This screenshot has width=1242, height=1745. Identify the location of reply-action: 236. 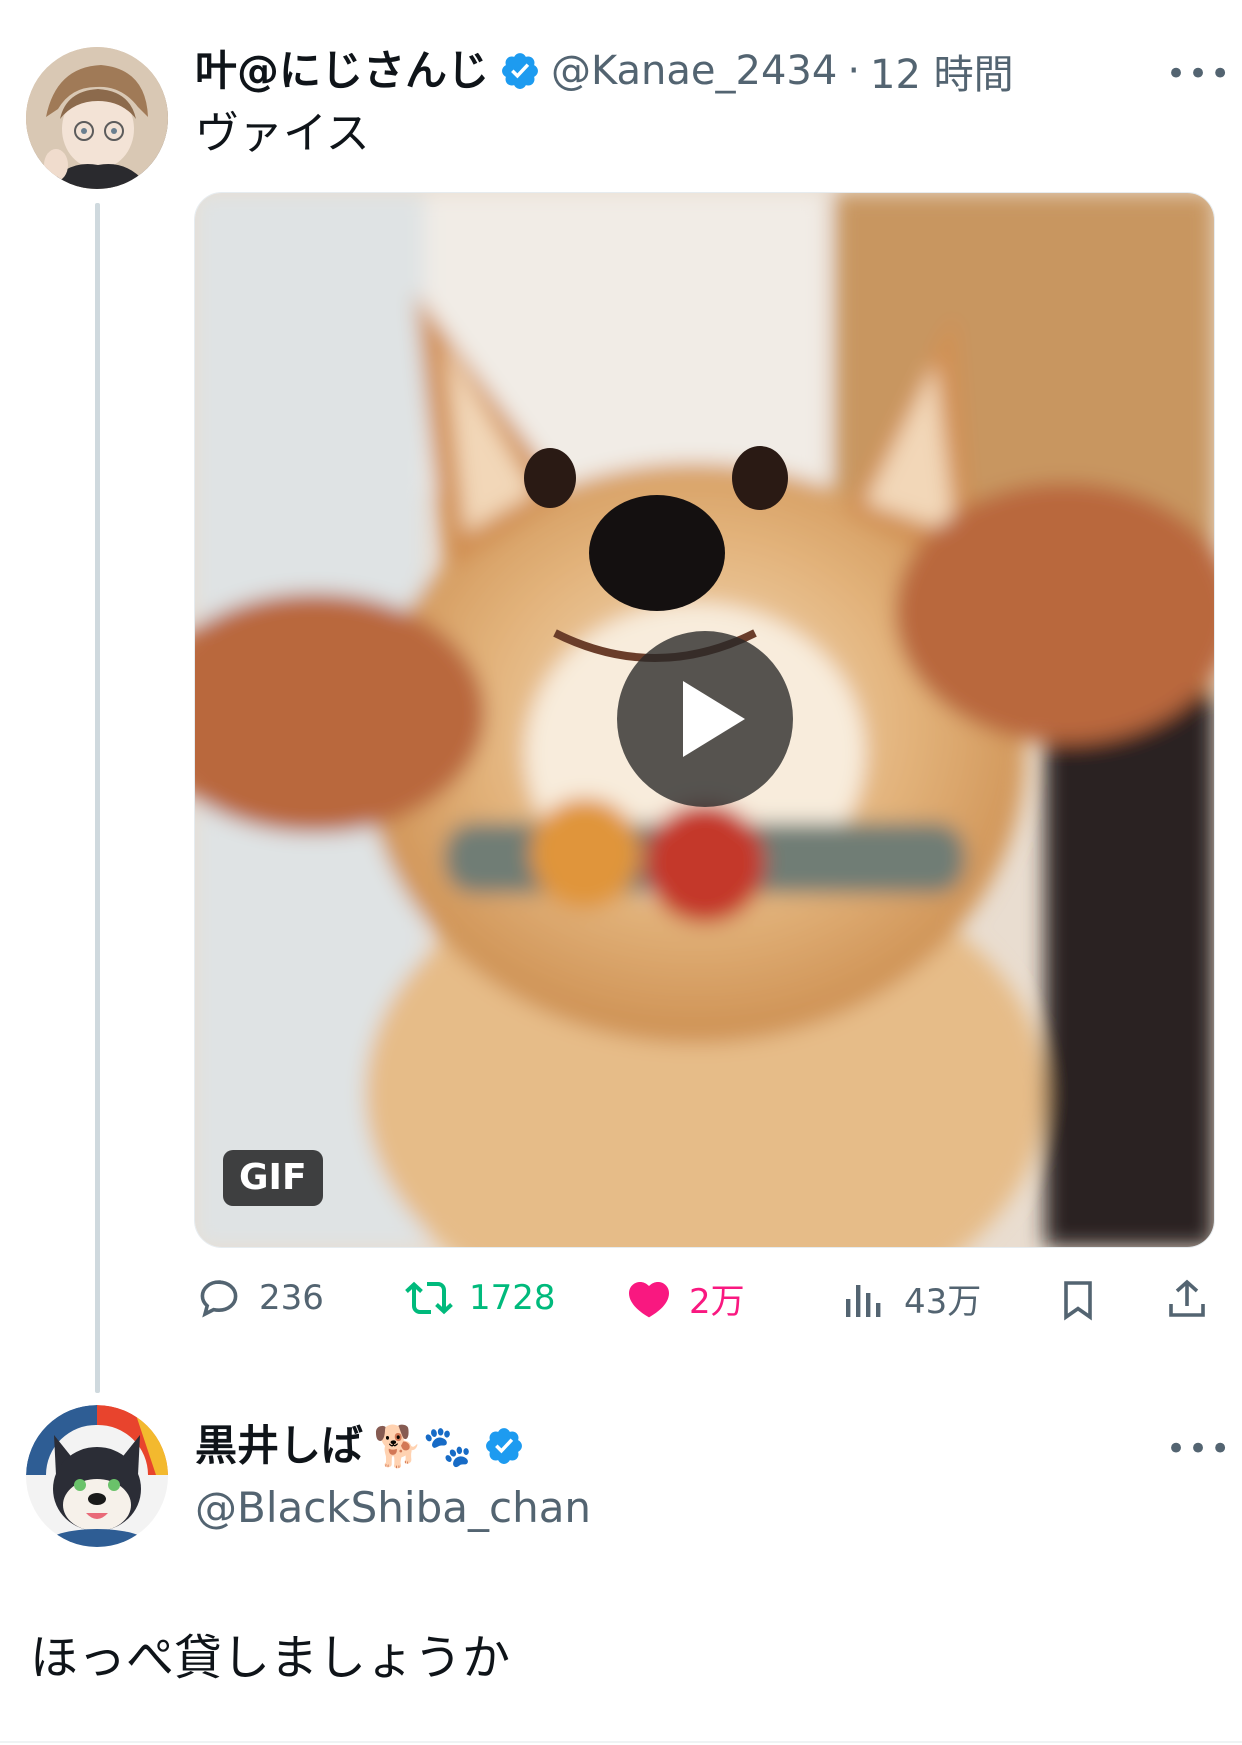
(259, 1298).